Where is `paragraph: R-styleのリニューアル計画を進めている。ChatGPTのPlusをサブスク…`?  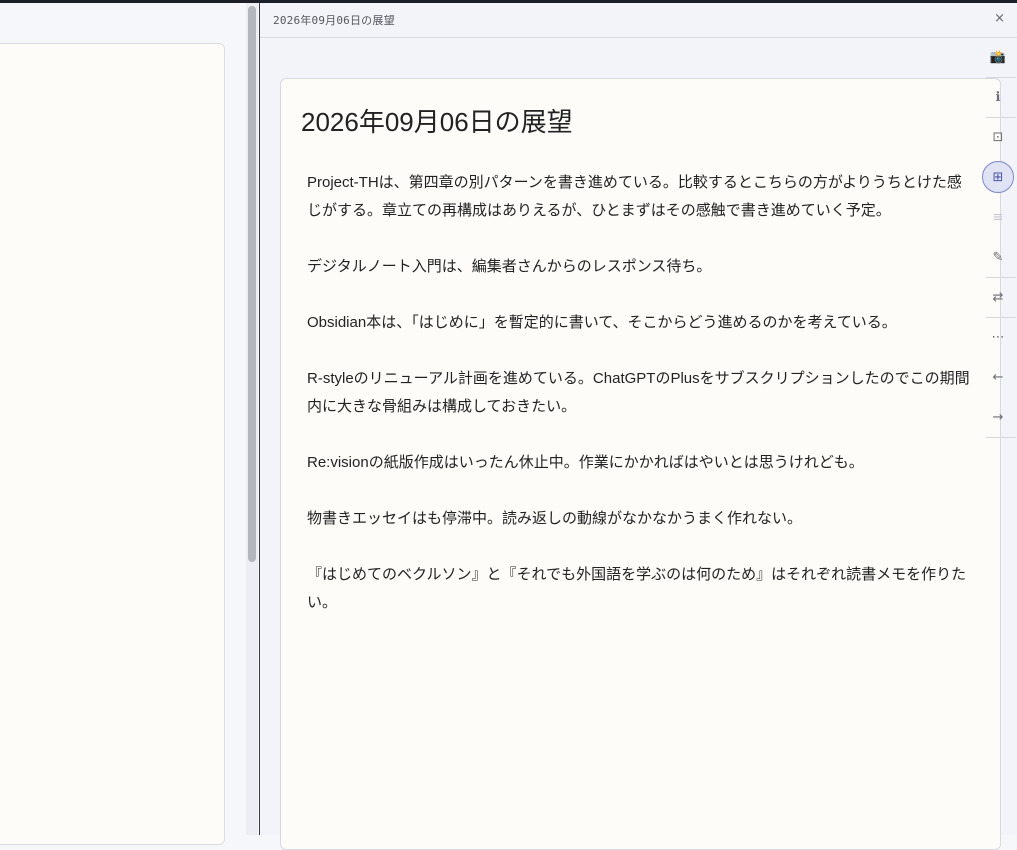 paragraph: R-styleのリニューアル計画を進めている。ChatGPTのPlusをサブスク… is located at coordinates (638, 392).